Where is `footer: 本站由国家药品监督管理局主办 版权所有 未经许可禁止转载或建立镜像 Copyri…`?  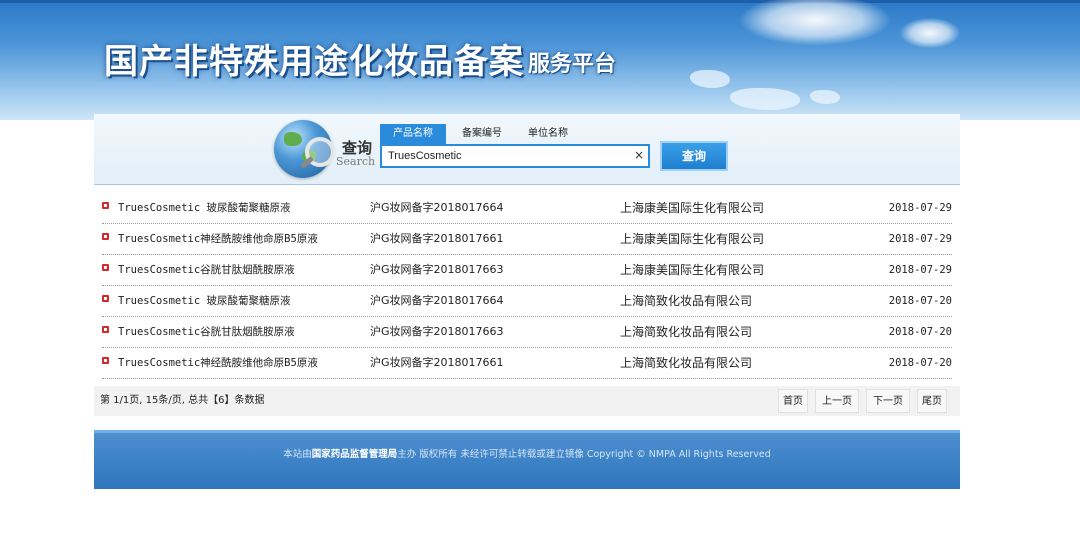
footer: 本站由国家药品监督管理局主办 版权所有 未经许可禁止转载或建立镜像 Copyri… is located at coordinates (527, 459).